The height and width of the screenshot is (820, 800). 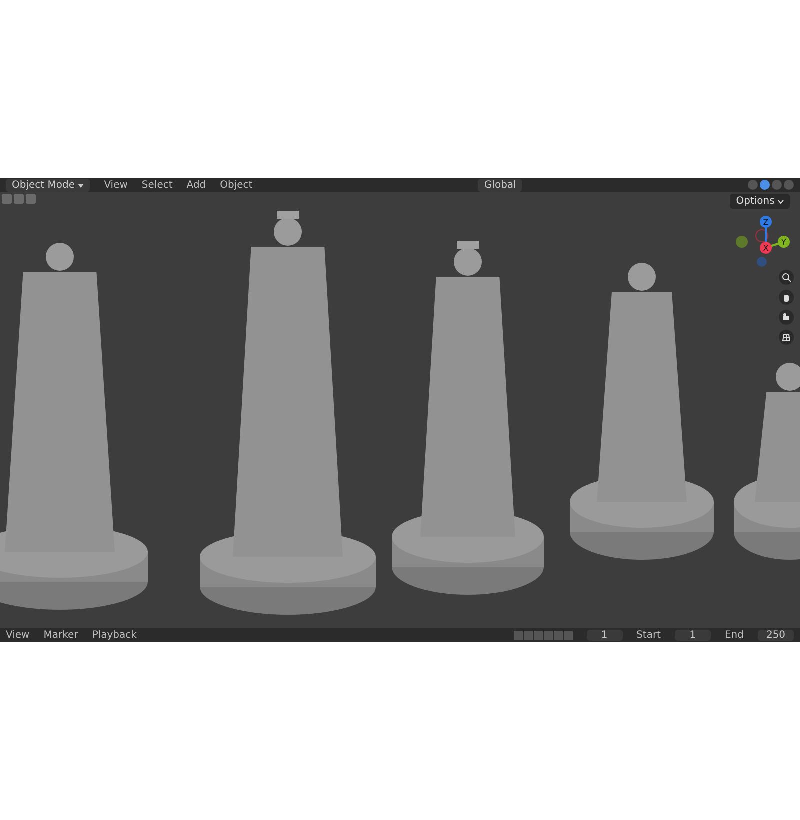 What do you see at coordinates (760, 201) in the screenshot?
I see `options-button: Options` at bounding box center [760, 201].